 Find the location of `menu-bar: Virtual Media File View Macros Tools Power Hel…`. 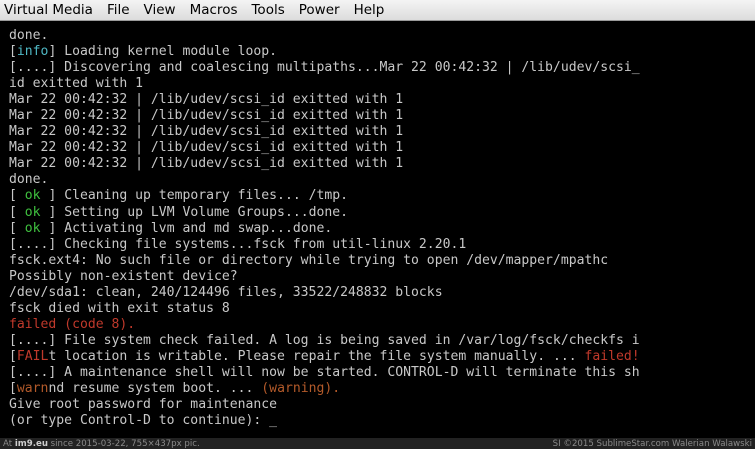

menu-bar: Virtual Media File View Macros Tools Power Hel… is located at coordinates (377, 10).